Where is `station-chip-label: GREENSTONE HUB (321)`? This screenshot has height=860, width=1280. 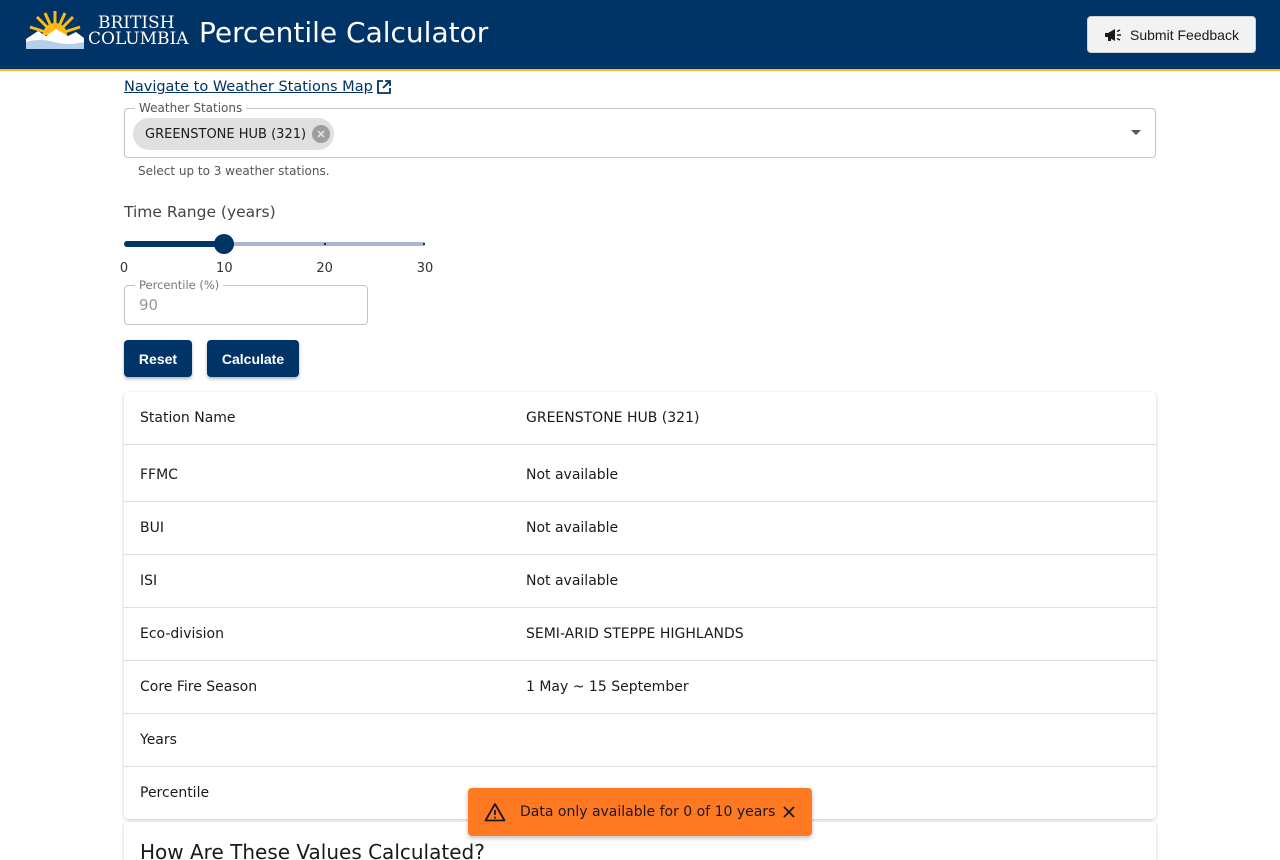 station-chip-label: GREENSTONE HUB (321) is located at coordinates (226, 134).